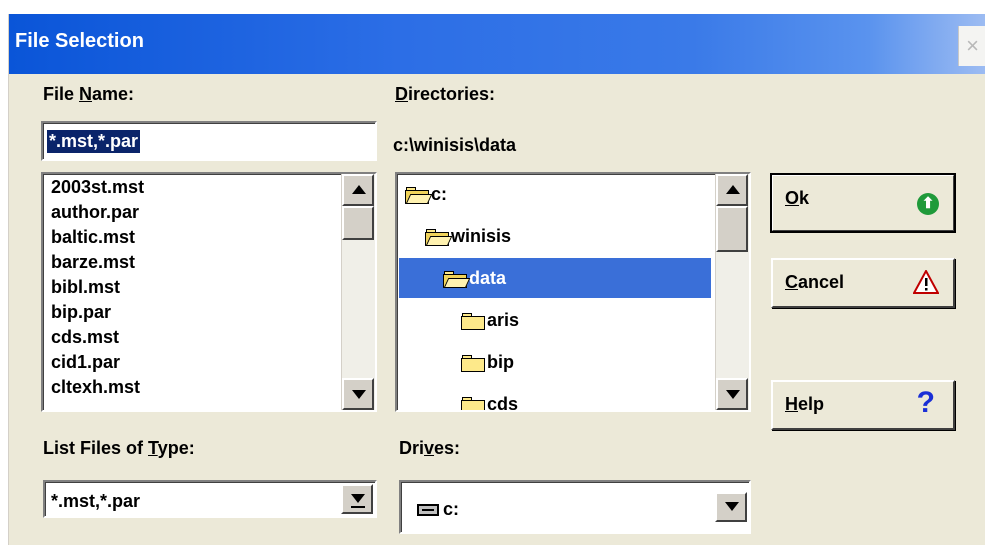 Image resolution: width=985 pixels, height=545 pixels. Describe the element at coordinates (503, 403) in the screenshot. I see `directory-item-label: cds` at that location.